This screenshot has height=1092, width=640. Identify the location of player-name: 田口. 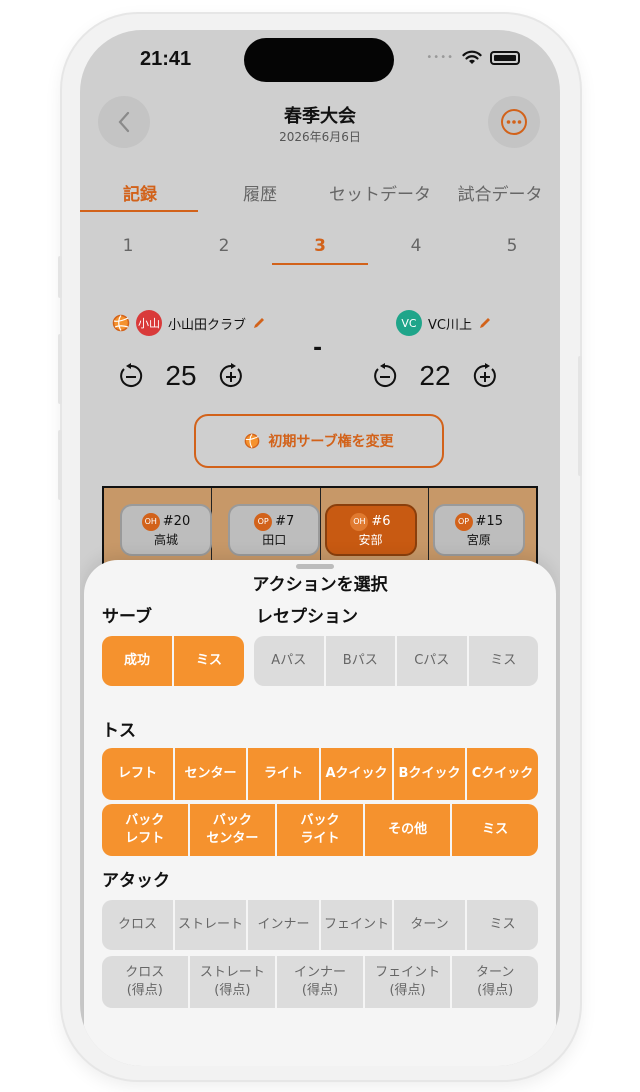
(274, 539).